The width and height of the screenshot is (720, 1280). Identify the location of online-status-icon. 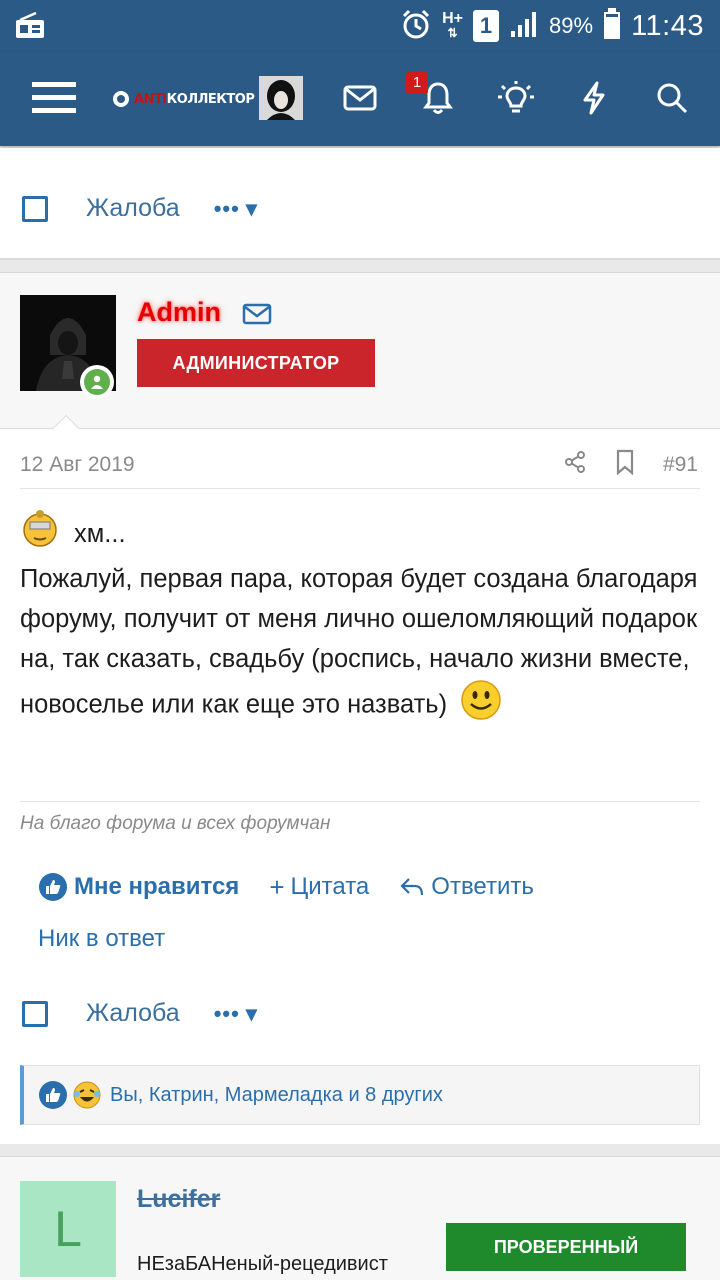
(97, 382).